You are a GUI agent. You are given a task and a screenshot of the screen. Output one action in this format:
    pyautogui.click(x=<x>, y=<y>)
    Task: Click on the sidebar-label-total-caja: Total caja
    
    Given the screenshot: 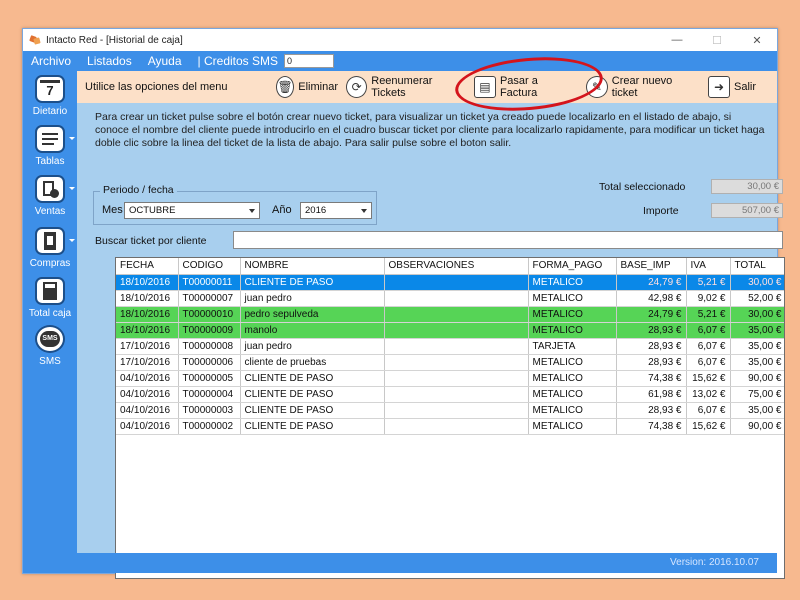 What is the action you would take?
    pyautogui.click(x=50, y=313)
    